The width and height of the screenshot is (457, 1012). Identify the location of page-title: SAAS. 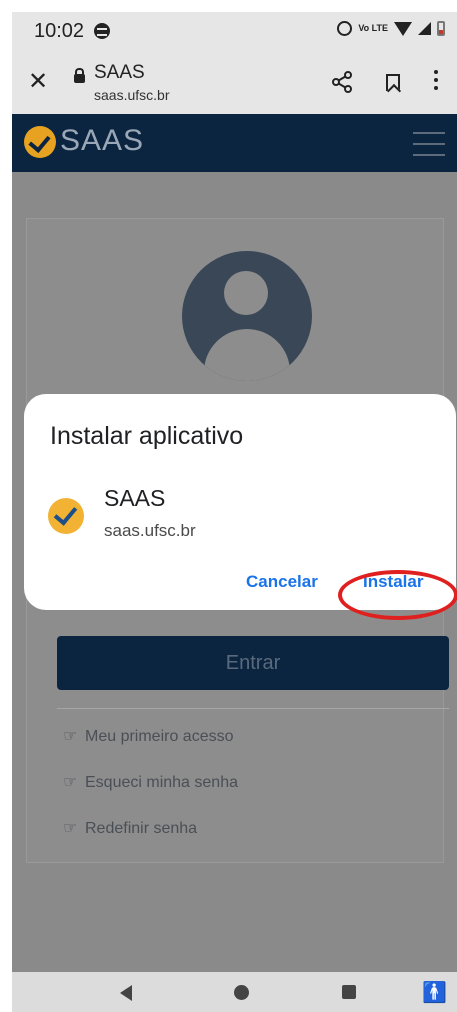
(119, 73).